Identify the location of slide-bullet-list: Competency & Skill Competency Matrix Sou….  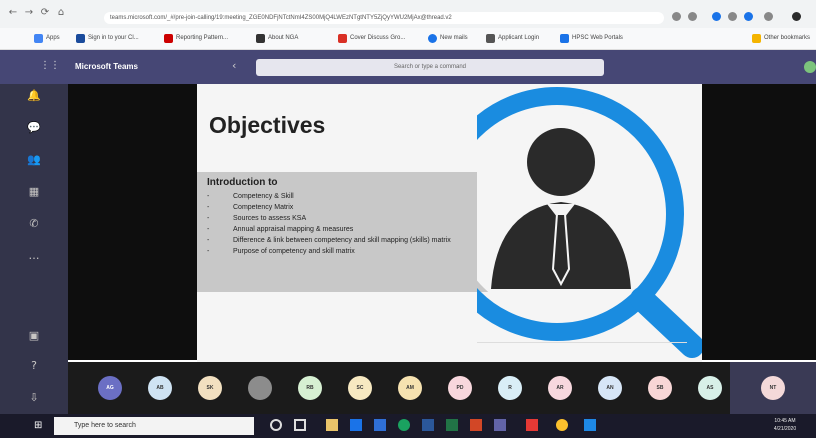
(357, 224).